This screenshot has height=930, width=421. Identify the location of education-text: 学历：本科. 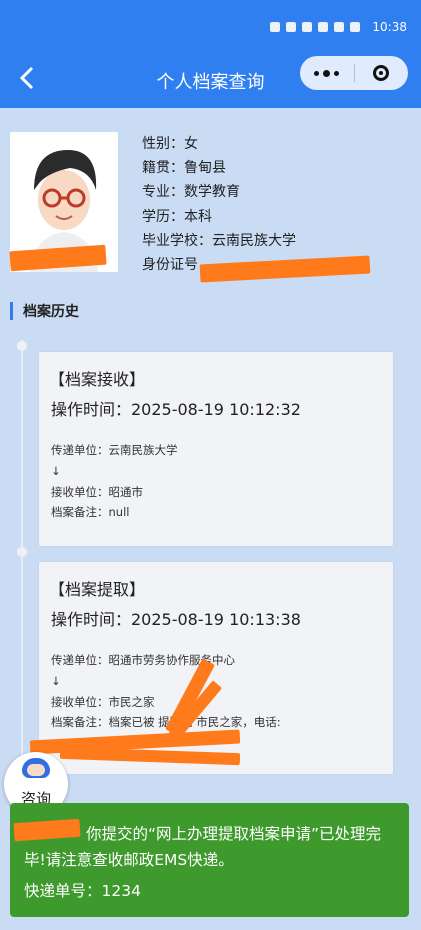
(177, 216).